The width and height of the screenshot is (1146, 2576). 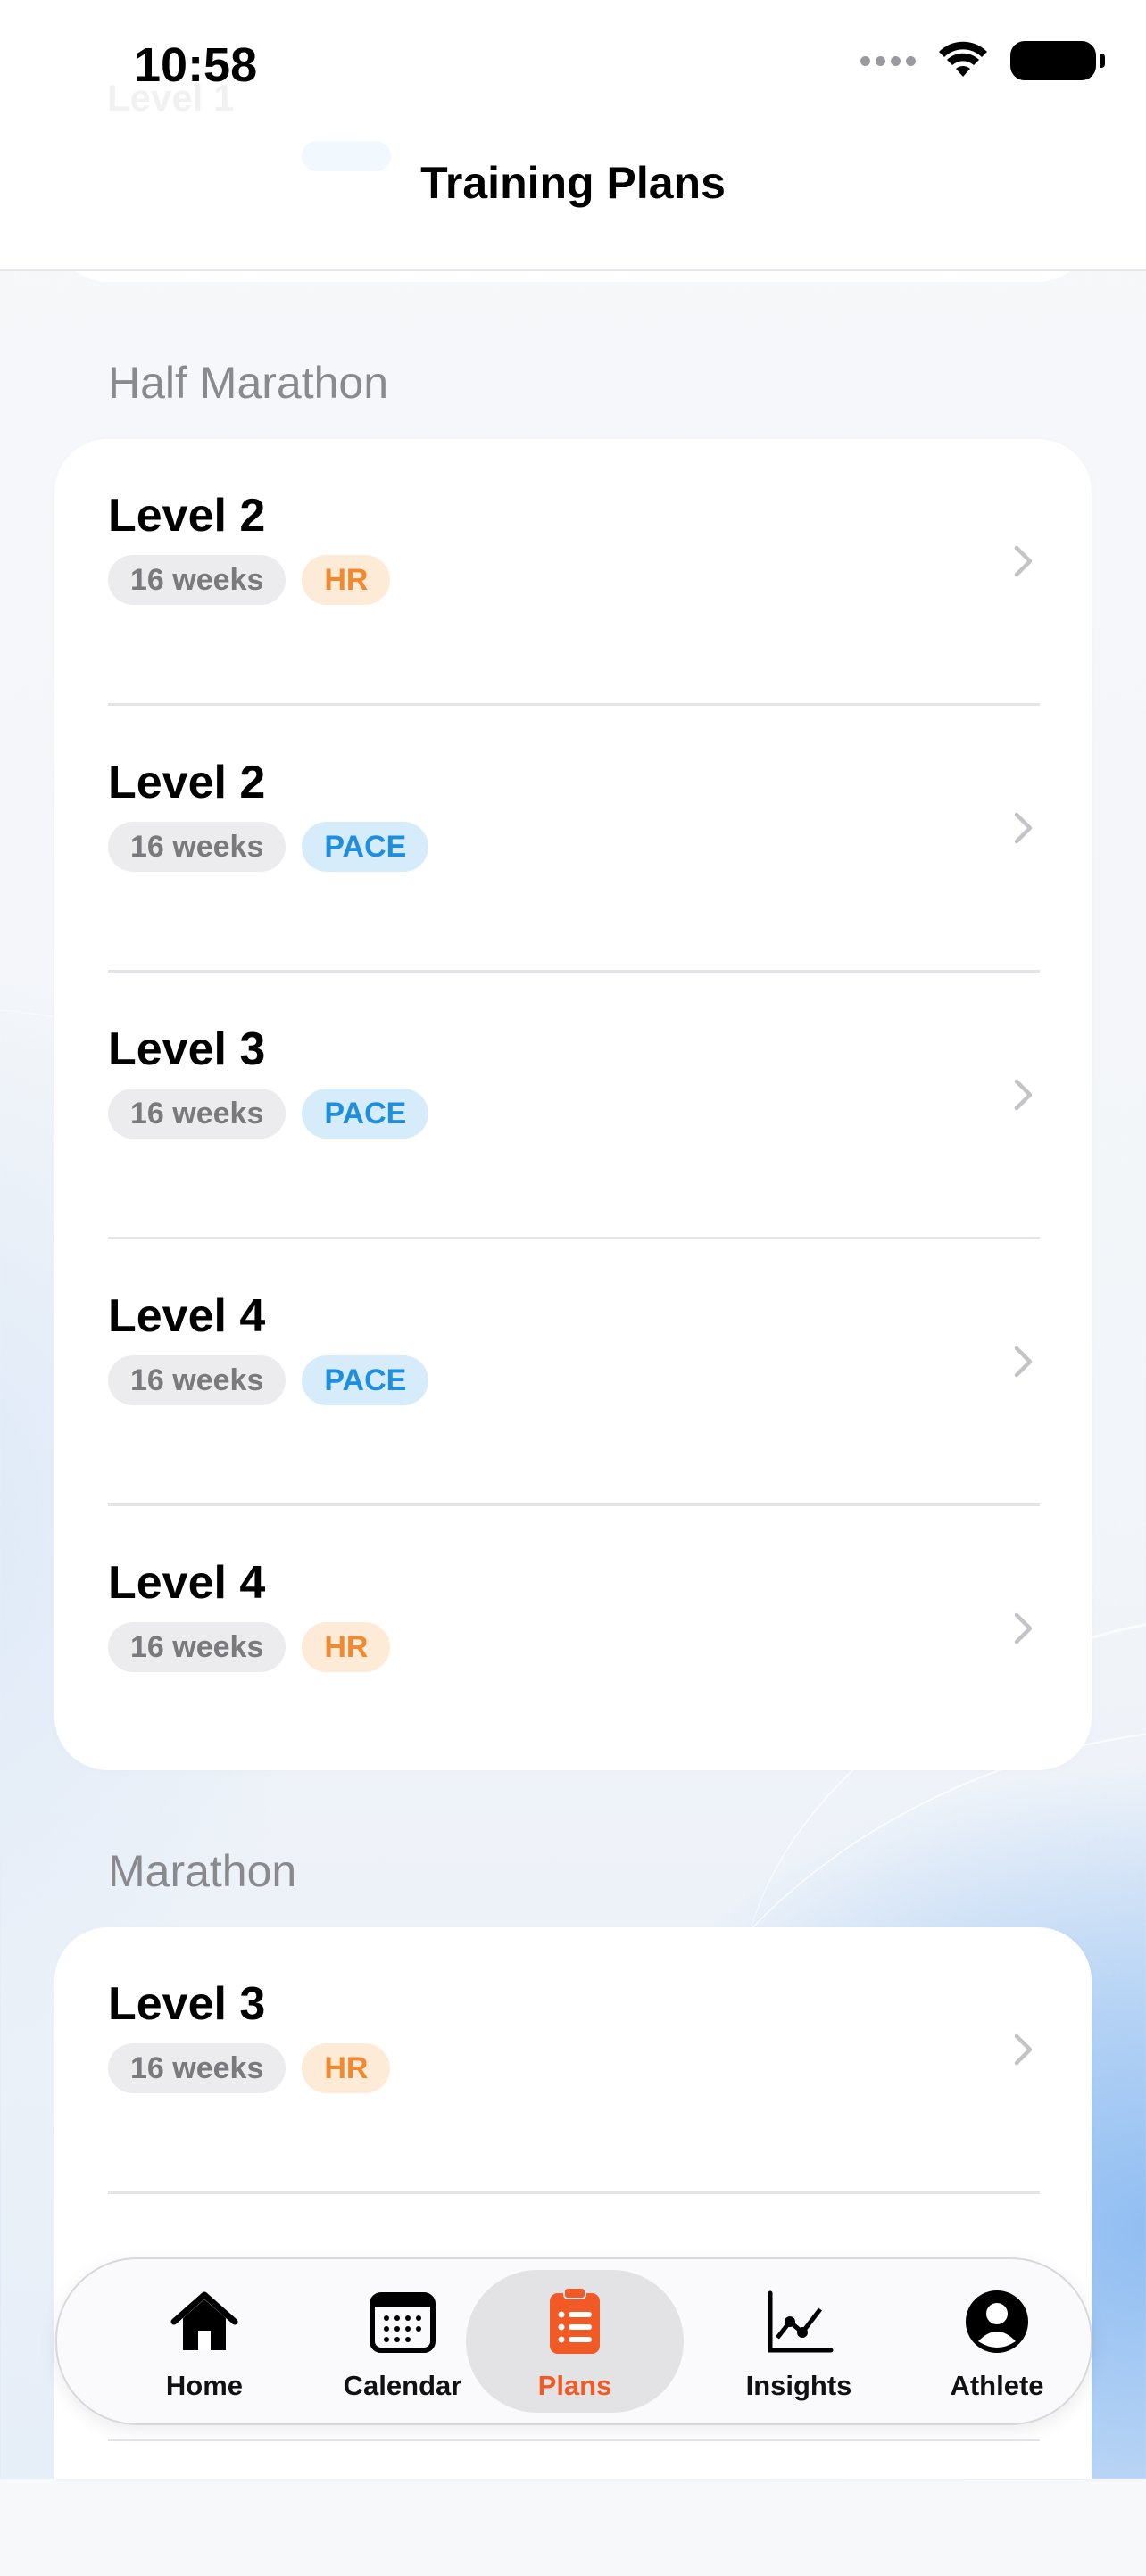 I want to click on section-title-half-marathon: Half Marathon, so click(x=249, y=383).